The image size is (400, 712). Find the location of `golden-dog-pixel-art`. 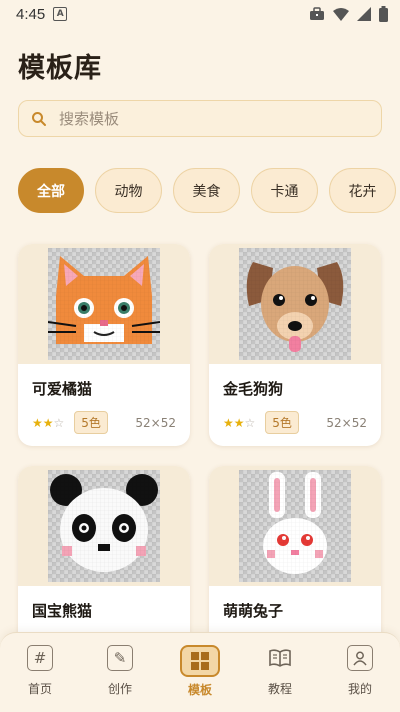

golden-dog-pixel-art is located at coordinates (295, 304).